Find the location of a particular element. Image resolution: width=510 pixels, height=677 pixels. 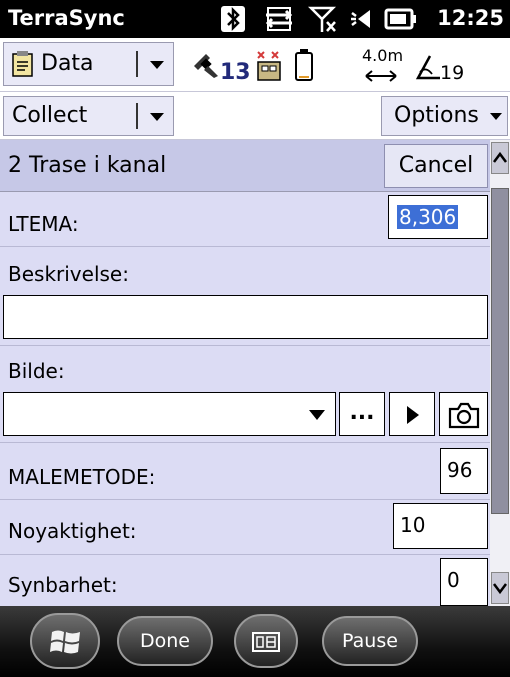

camera-button is located at coordinates (463, 414).